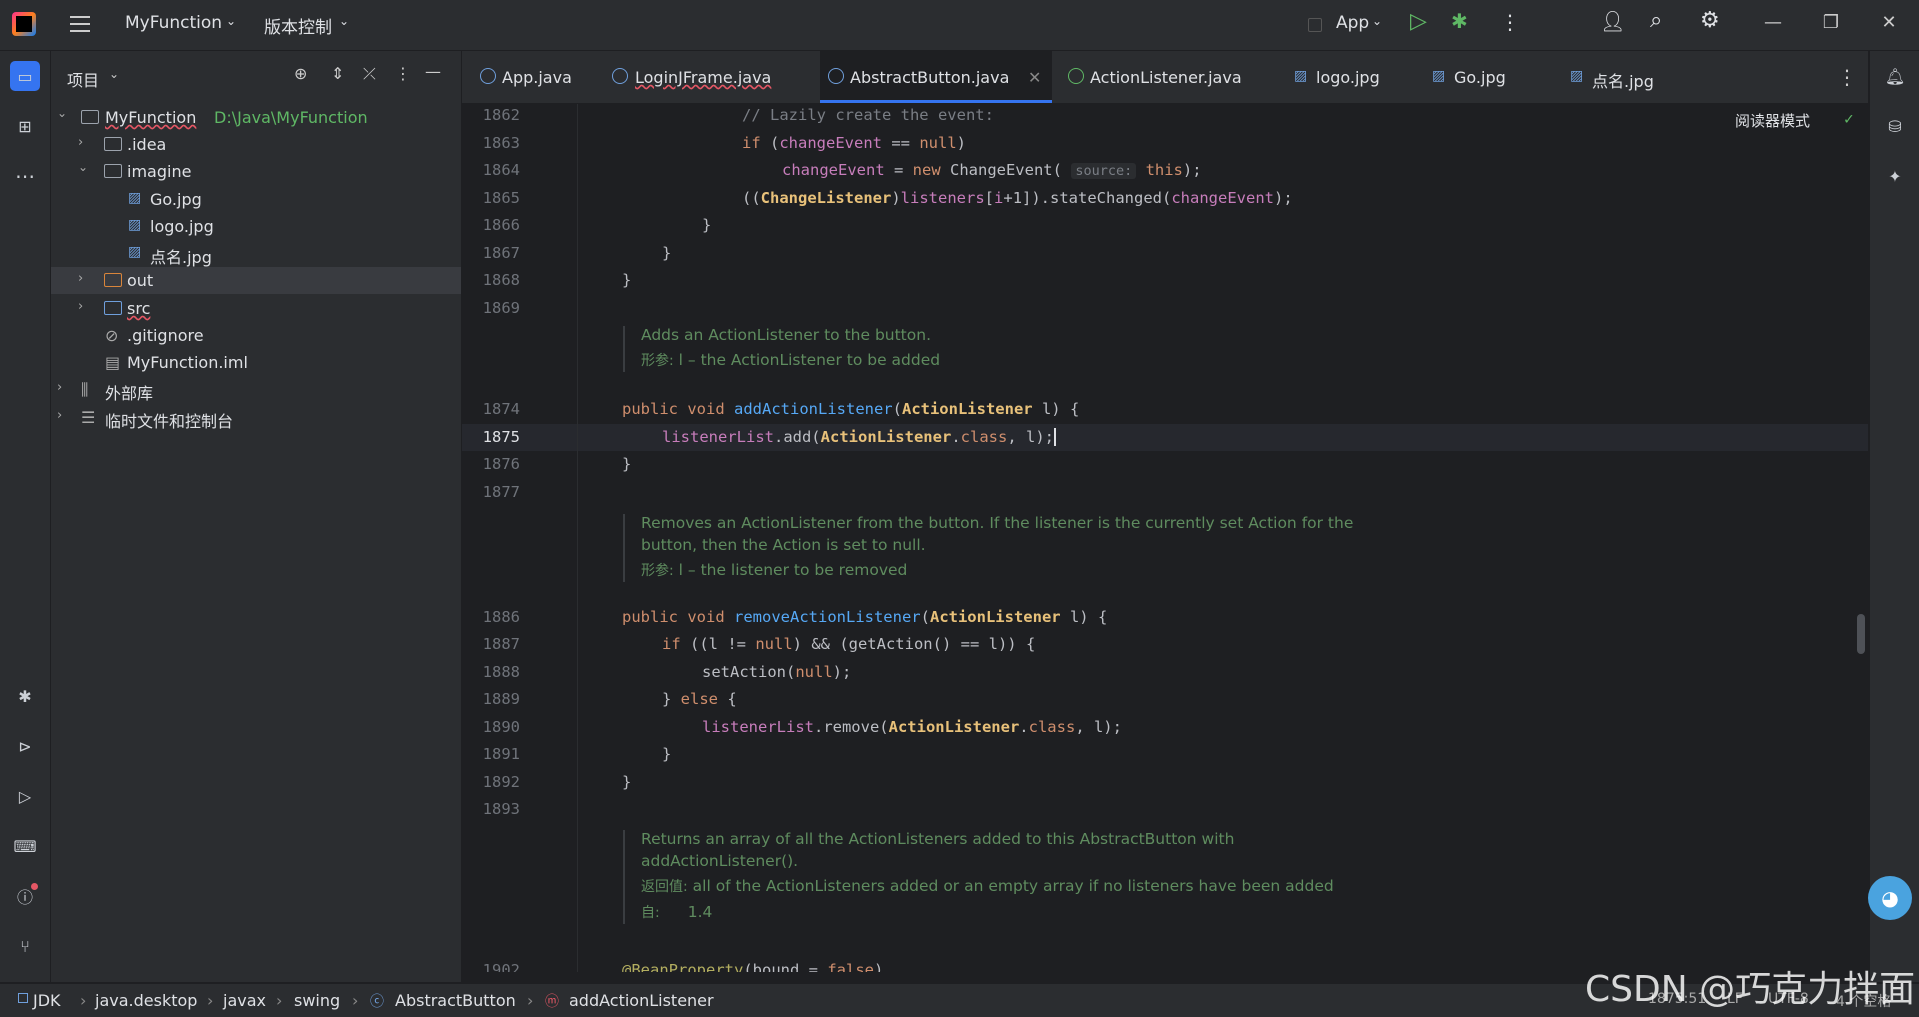 The height and width of the screenshot is (1017, 1919). What do you see at coordinates (83, 79) in the screenshot?
I see `project-panel-title: 项目` at bounding box center [83, 79].